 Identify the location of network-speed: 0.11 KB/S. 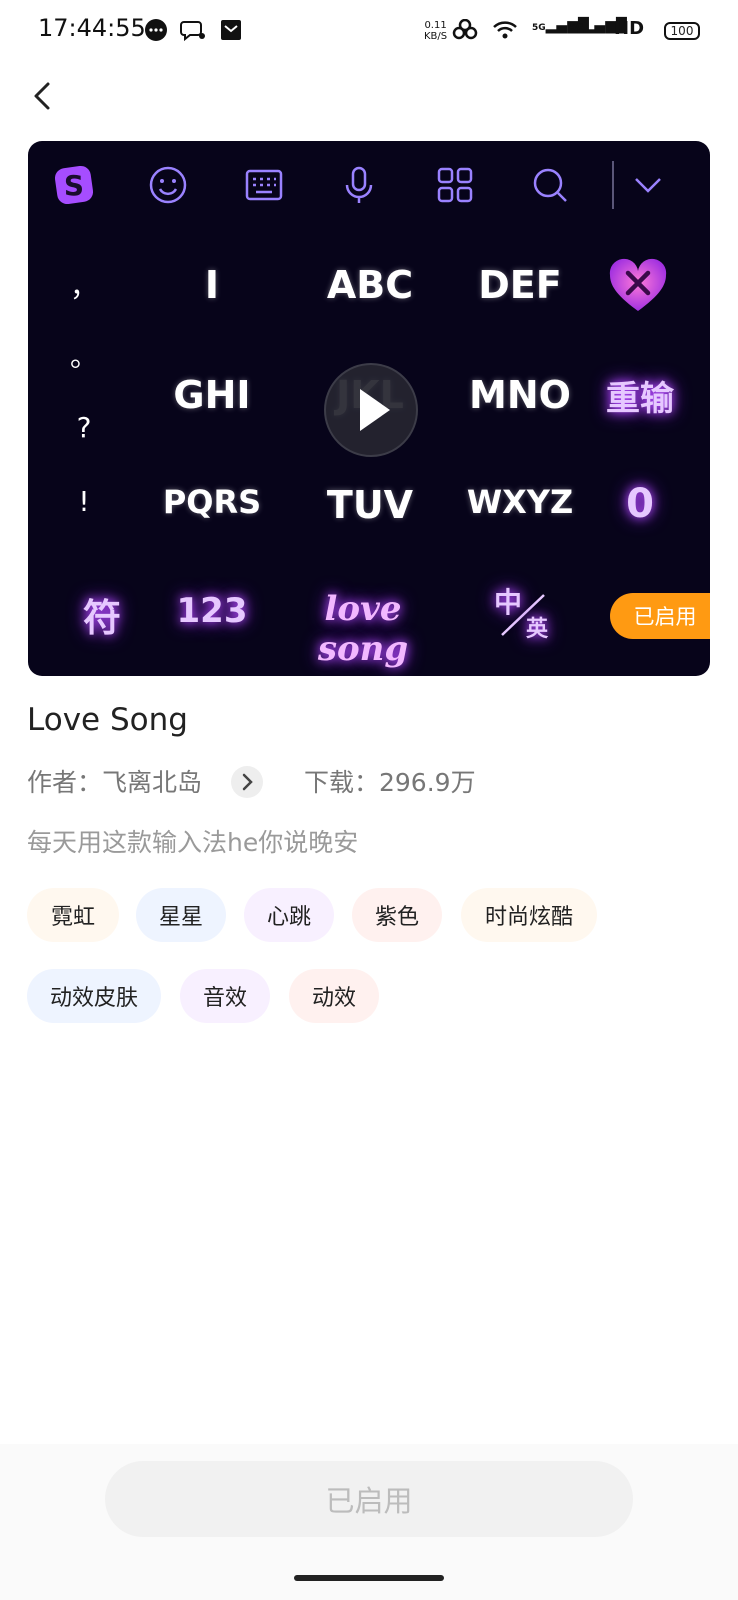
(436, 31).